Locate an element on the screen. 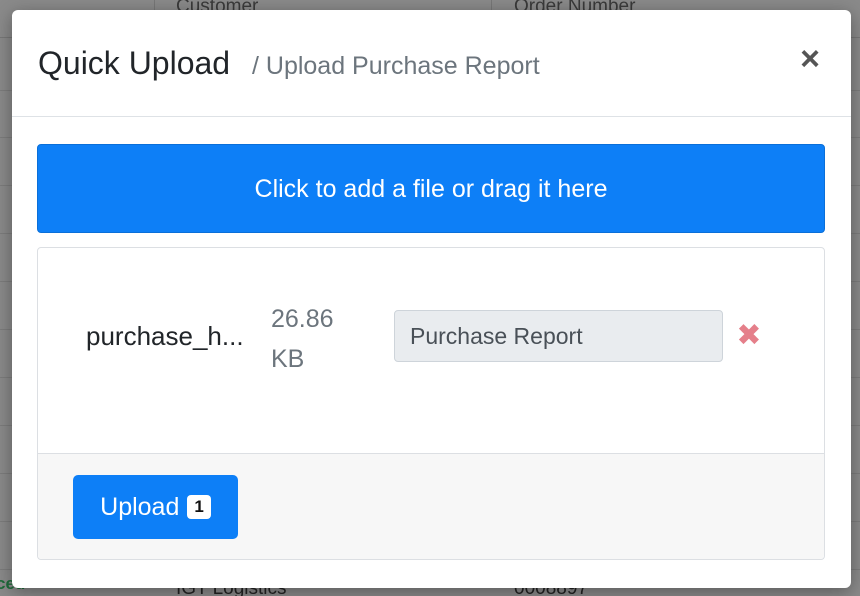 This screenshot has width=860, height=596. close-icon: × is located at coordinates (810, 59).